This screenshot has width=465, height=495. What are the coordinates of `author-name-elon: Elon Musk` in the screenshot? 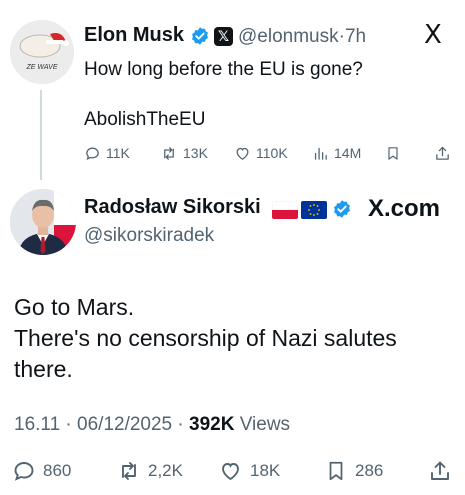 It's located at (134, 35).